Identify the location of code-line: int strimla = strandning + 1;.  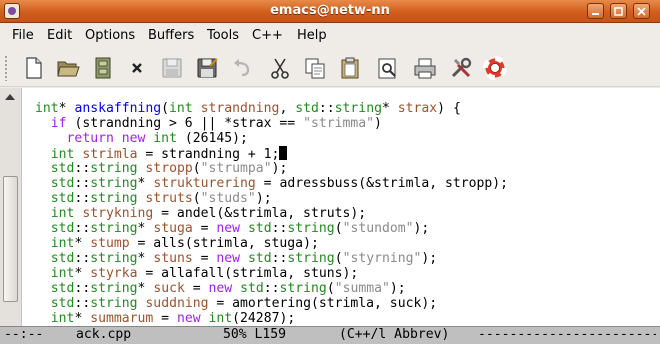
(271, 154).